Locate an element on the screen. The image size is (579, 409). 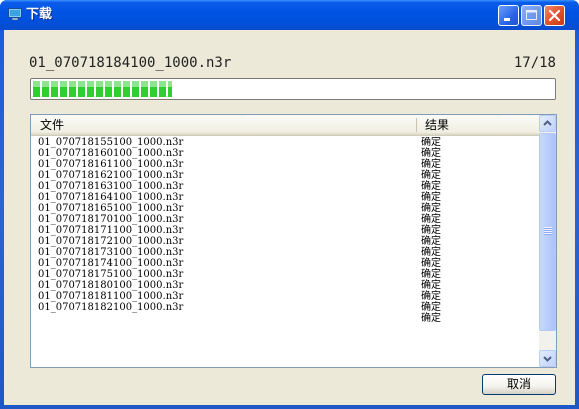
list-row: 01_070718165100_1000.n3r 确定 is located at coordinates (285, 208).